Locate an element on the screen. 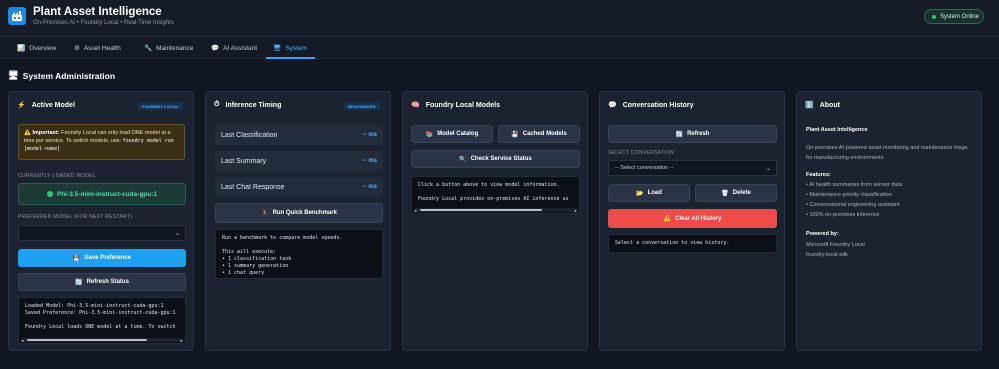  tab-system: 🖥 System is located at coordinates (290, 48).